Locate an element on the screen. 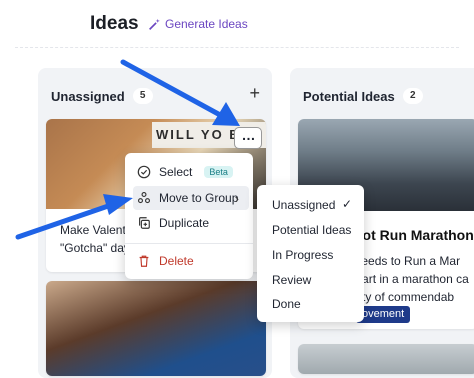 The width and height of the screenshot is (474, 378). arrow-to-move-to-group is located at coordinates (74, 217).